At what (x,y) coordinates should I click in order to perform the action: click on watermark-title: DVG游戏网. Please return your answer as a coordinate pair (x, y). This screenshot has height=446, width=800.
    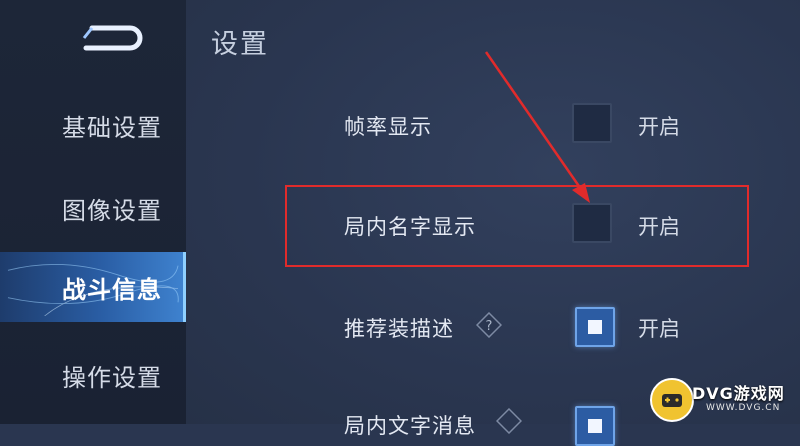
    Looking at the image, I should click on (738, 393).